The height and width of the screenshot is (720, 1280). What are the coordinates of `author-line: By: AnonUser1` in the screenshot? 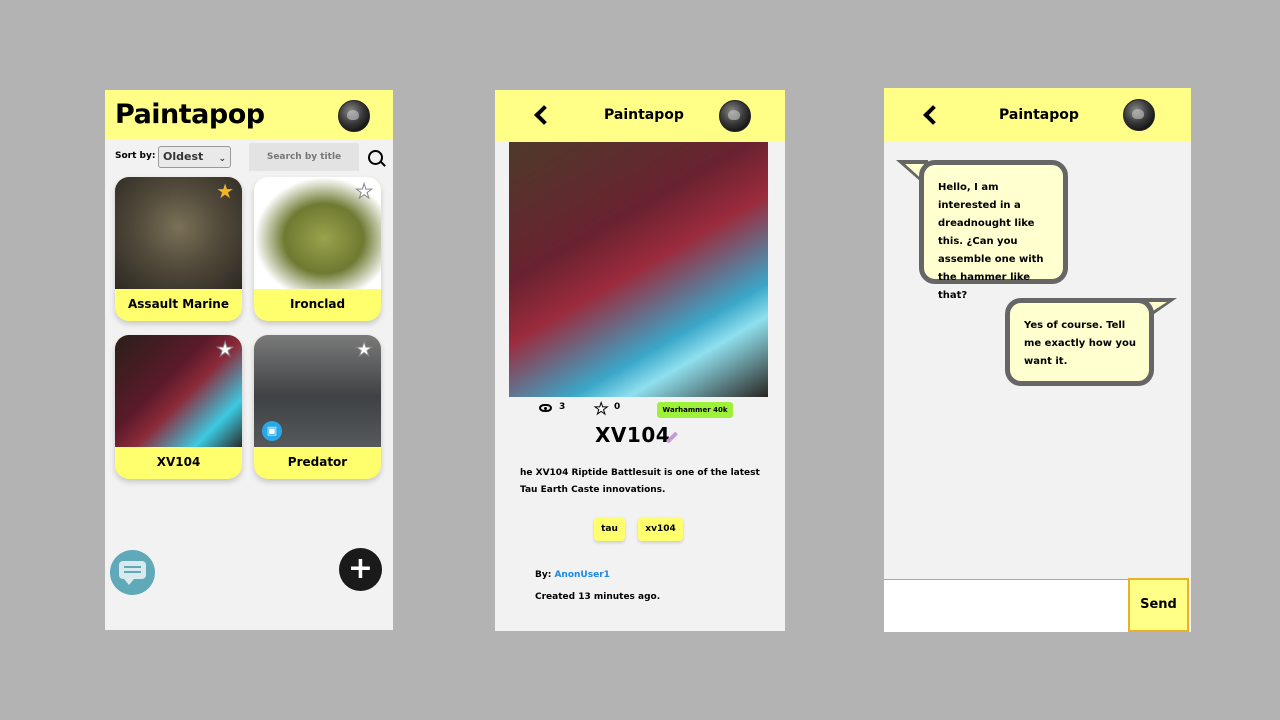 It's located at (572, 575).